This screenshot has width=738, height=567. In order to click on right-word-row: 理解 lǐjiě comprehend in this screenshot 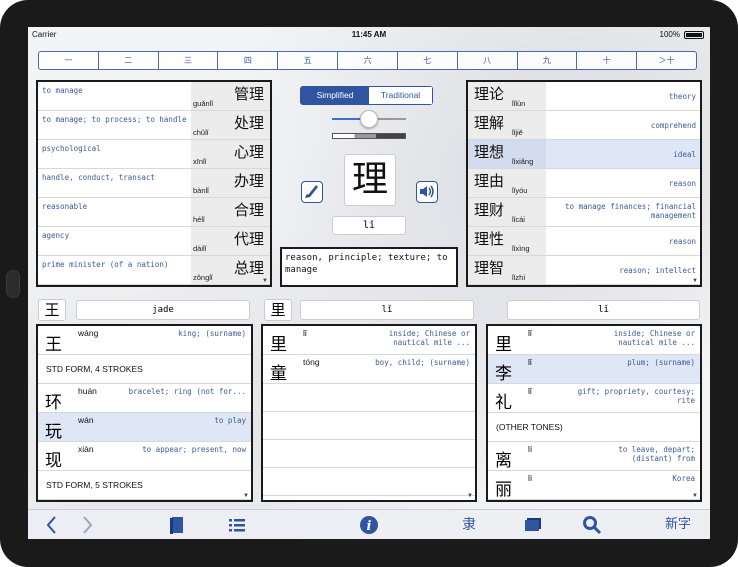, I will do `click(584, 125)`.